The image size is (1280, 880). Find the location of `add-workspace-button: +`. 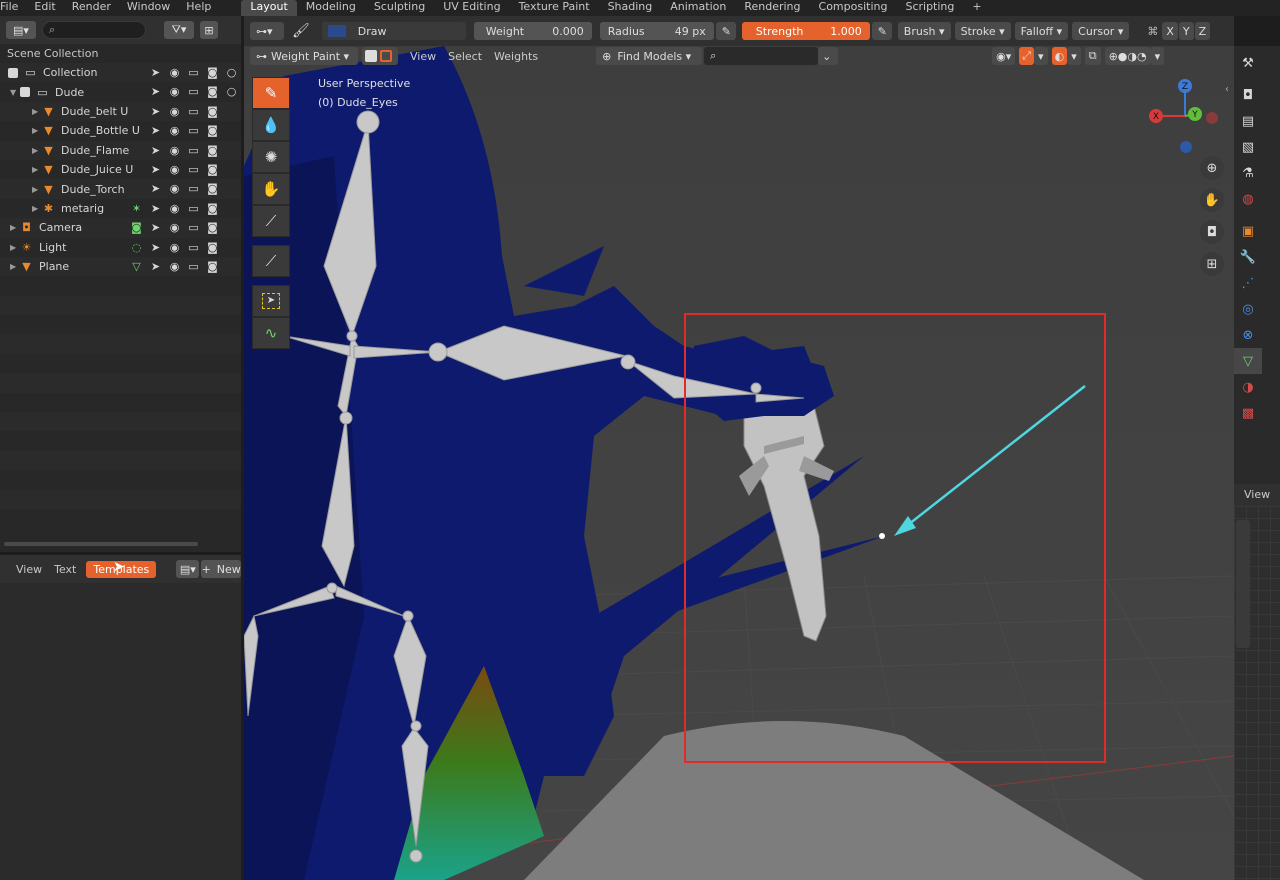

add-workspace-button: + is located at coordinates (976, 8).